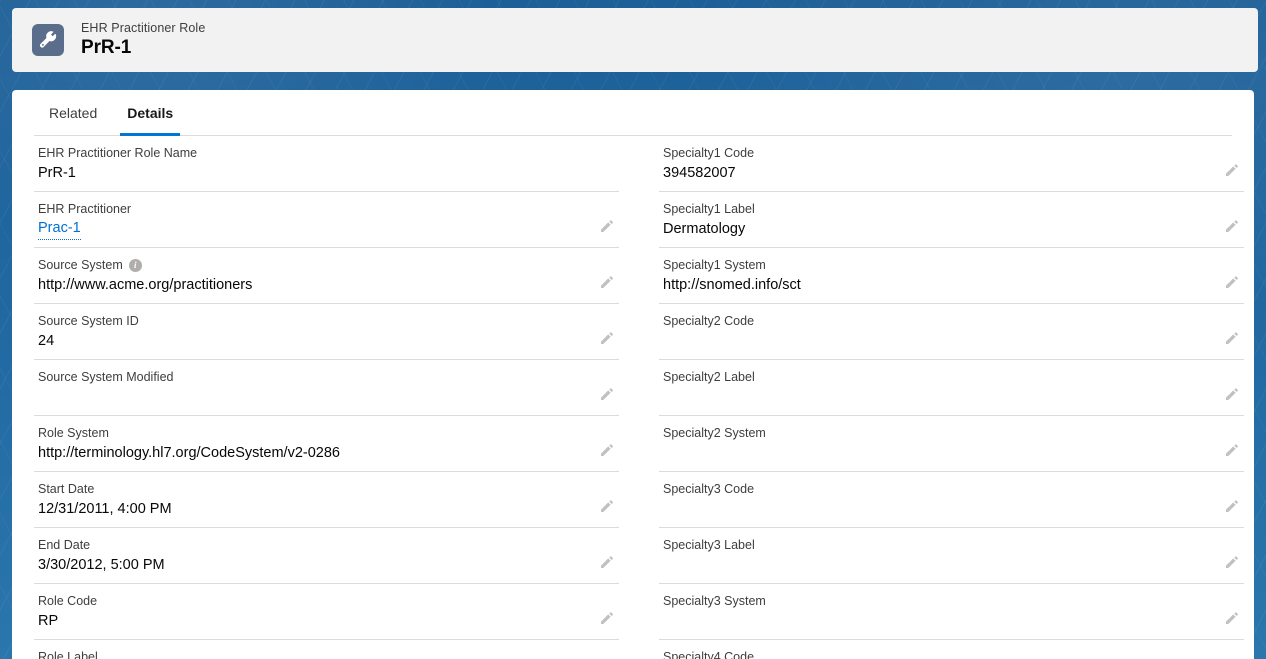 This screenshot has width=1266, height=659. What do you see at coordinates (118, 153) in the screenshot?
I see `field-label-text: EHR Practitioner Role Name` at bounding box center [118, 153].